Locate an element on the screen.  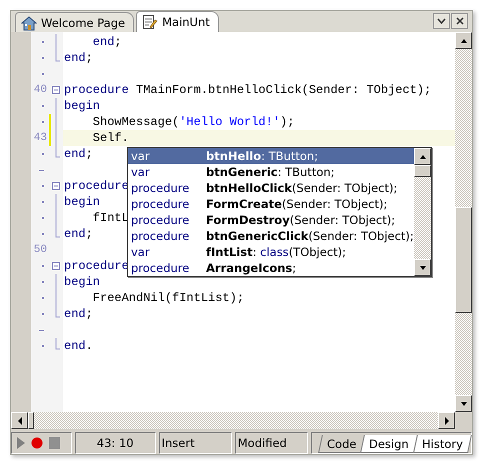
insert-mode: Insert is located at coordinates (195, 443).